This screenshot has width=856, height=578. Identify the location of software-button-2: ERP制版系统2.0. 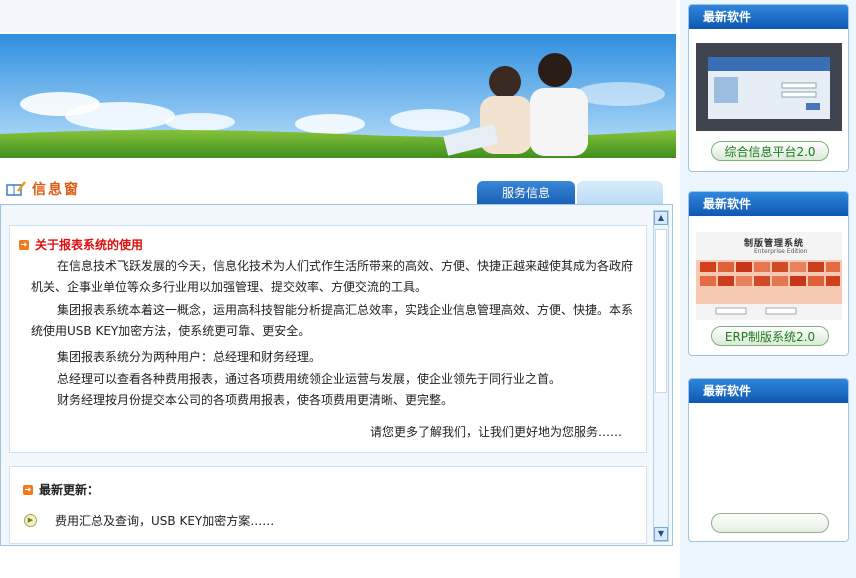
(770, 336).